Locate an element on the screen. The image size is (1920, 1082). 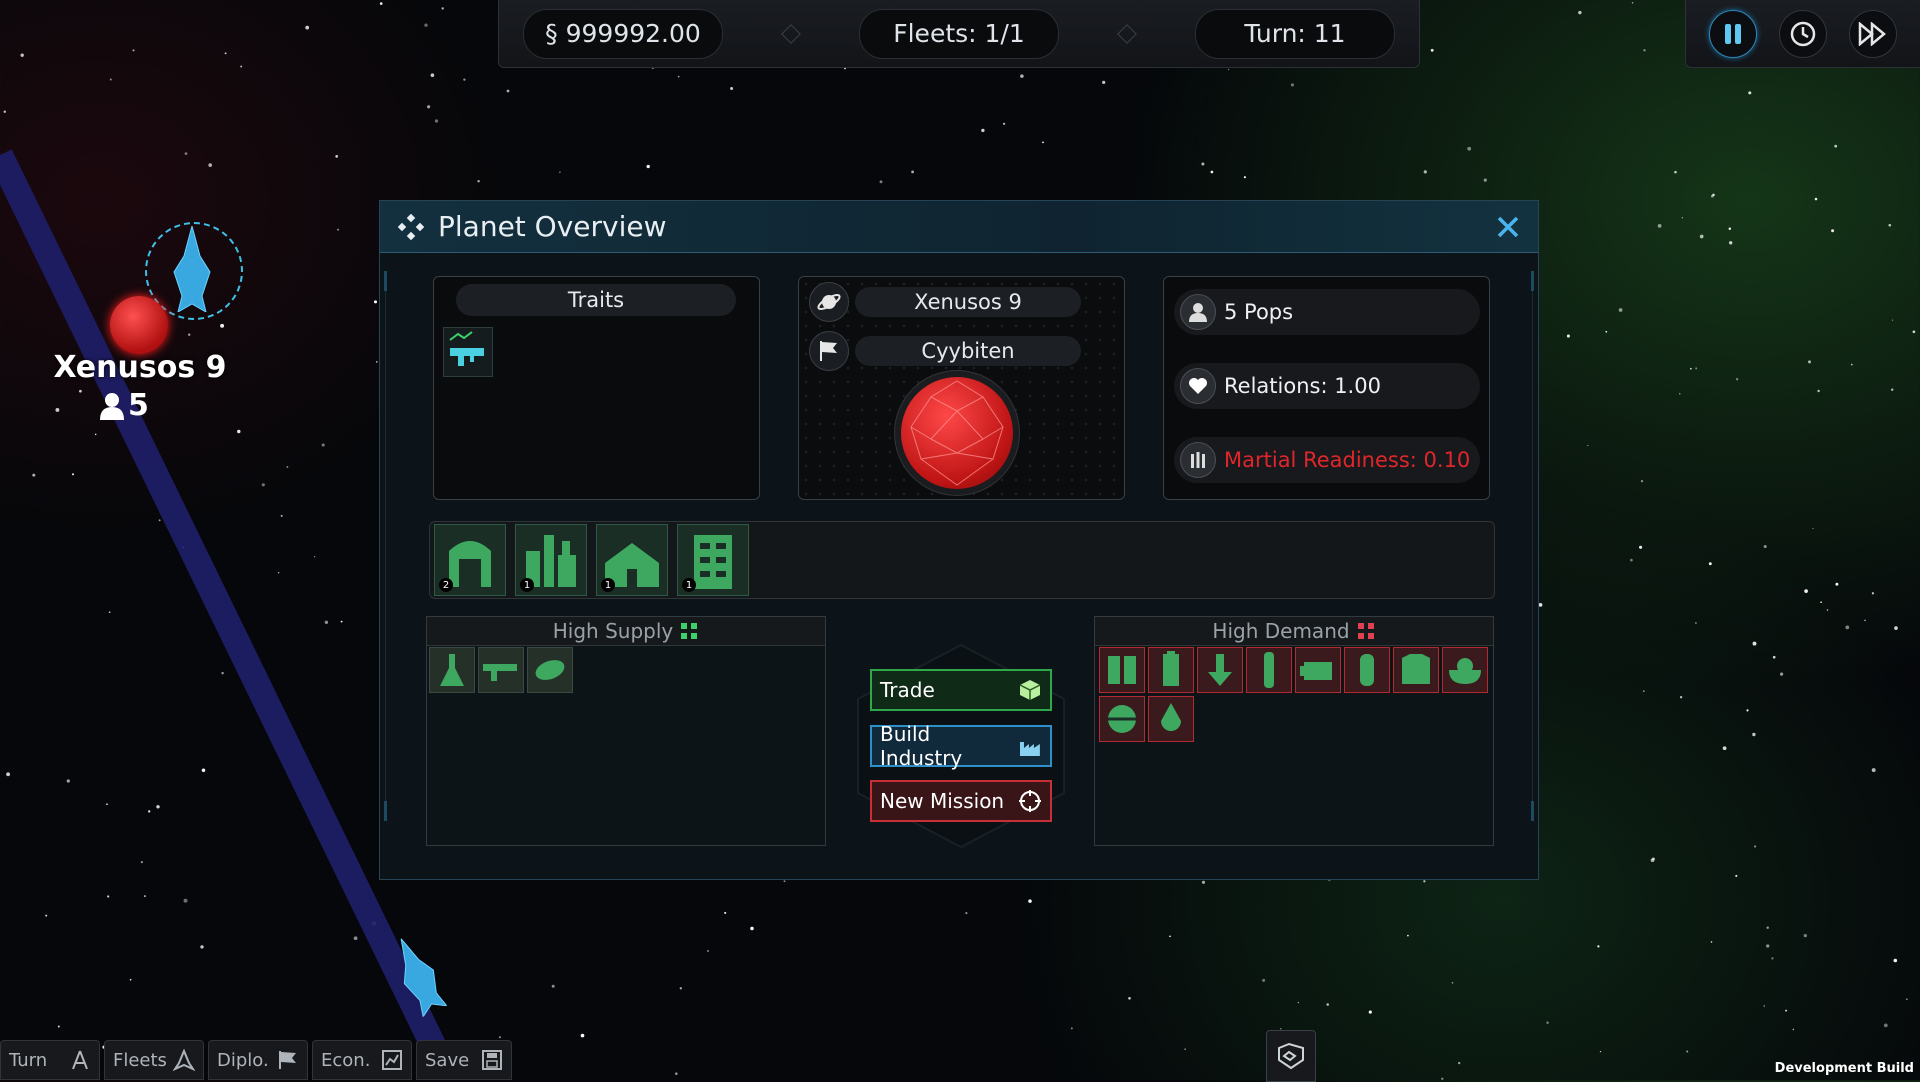
map-planet-xenusos is located at coordinates (139, 325).